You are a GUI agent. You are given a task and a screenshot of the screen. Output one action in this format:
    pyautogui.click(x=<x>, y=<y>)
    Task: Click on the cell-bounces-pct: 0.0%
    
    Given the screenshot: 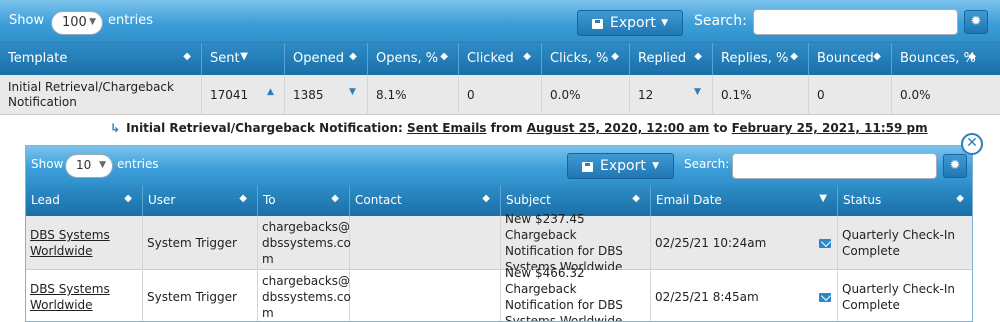 What is the action you would take?
    pyautogui.click(x=946, y=95)
    